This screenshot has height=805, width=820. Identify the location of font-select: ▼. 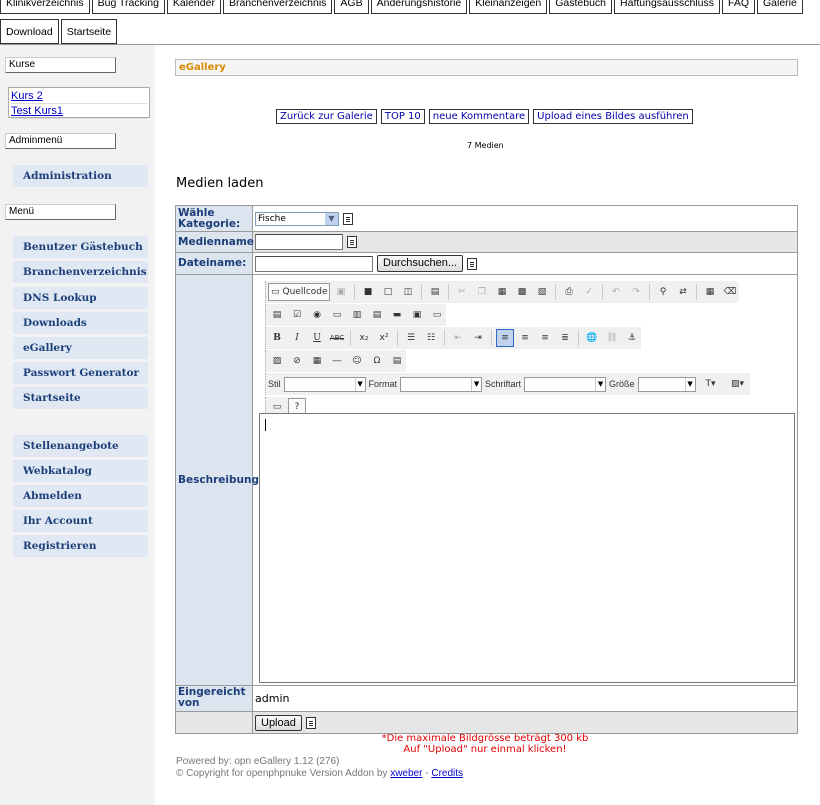
(565, 384).